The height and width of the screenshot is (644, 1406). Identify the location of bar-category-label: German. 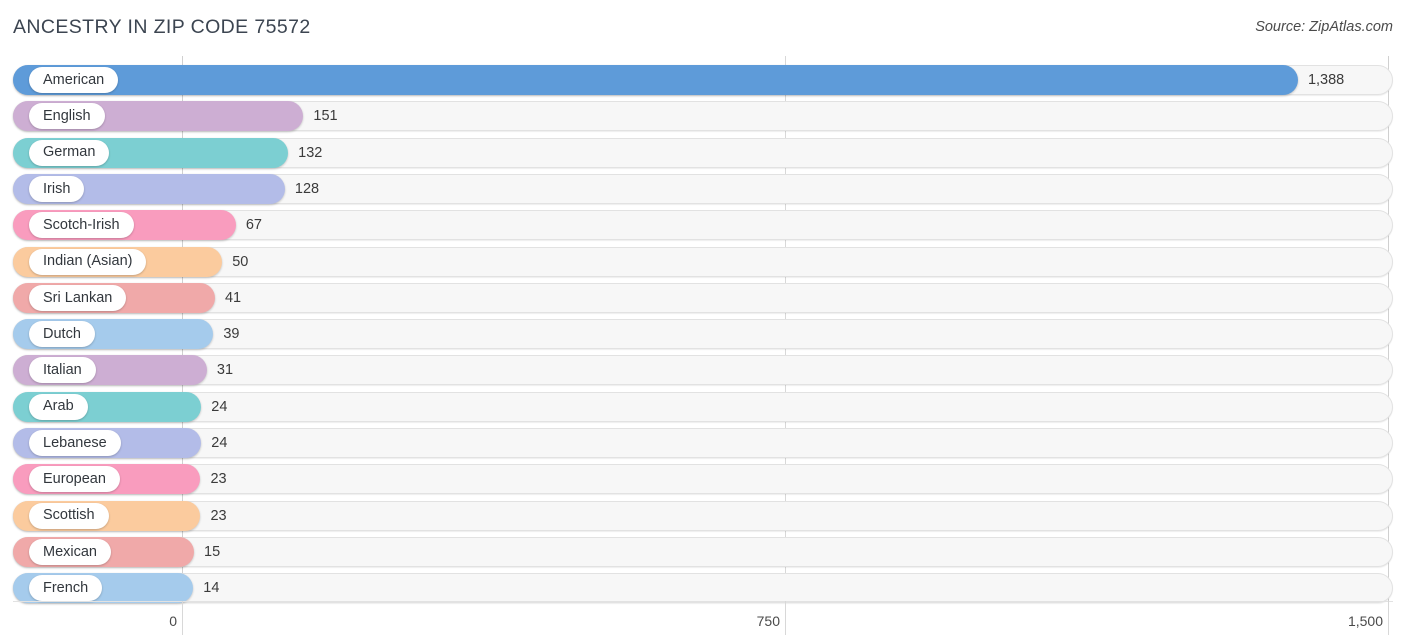
(69, 152).